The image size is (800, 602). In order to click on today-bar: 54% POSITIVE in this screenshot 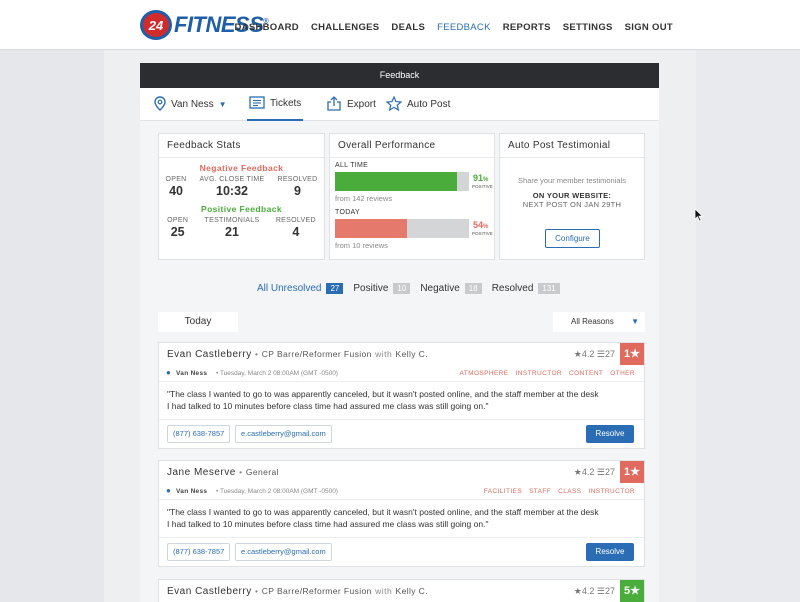, I will do `click(414, 228)`.